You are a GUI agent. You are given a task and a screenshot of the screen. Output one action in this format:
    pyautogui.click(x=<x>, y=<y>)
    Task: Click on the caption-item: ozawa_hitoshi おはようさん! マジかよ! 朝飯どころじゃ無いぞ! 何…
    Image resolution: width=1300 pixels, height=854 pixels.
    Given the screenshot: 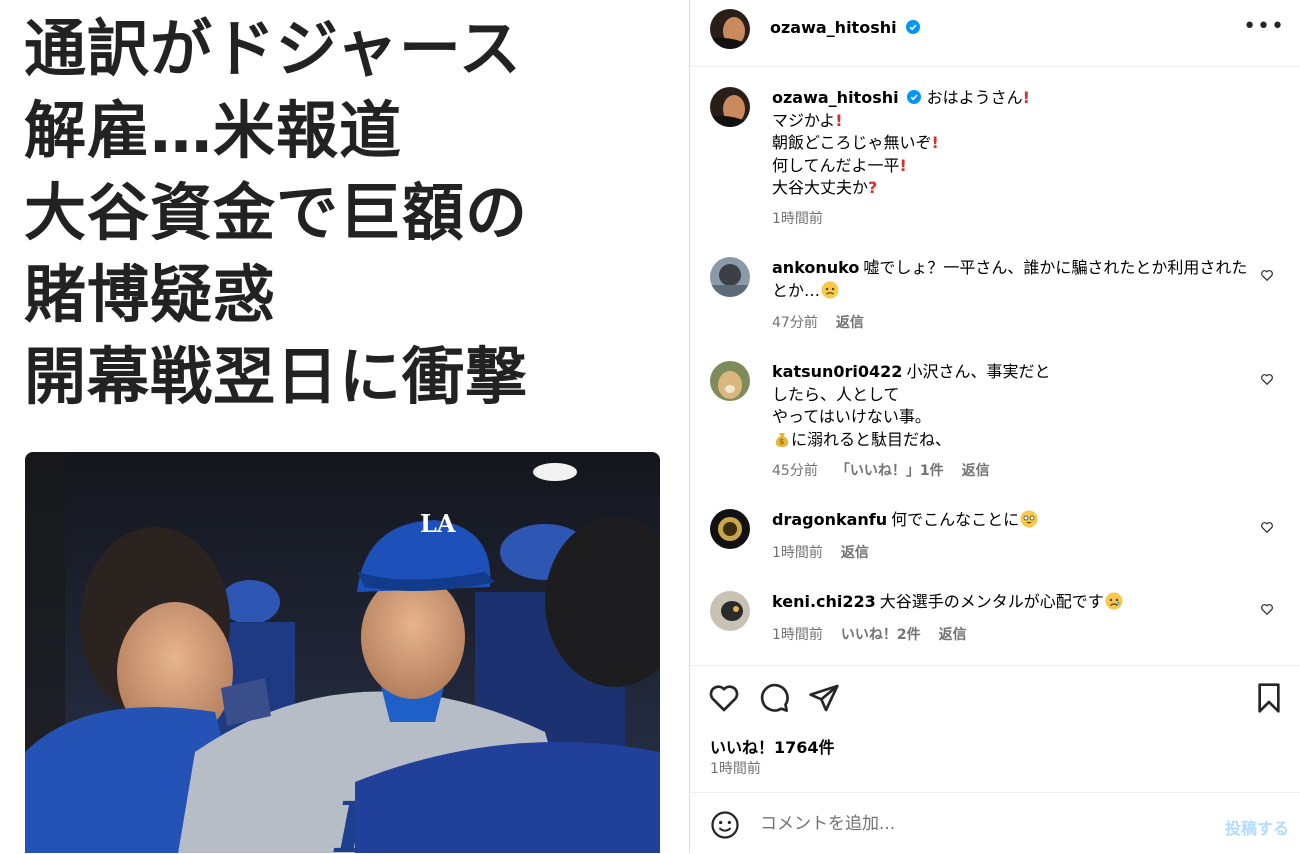 What is the action you would take?
    pyautogui.click(x=990, y=157)
    